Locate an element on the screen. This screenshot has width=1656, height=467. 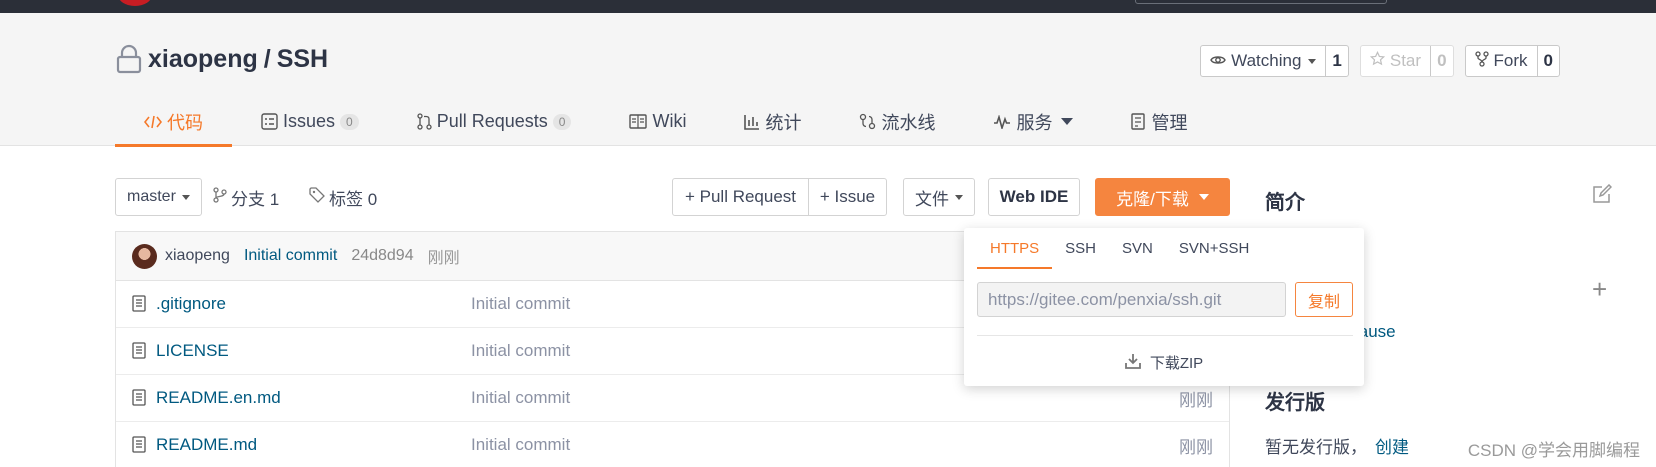
tab-wiki: Wiki is located at coordinates (657, 121).